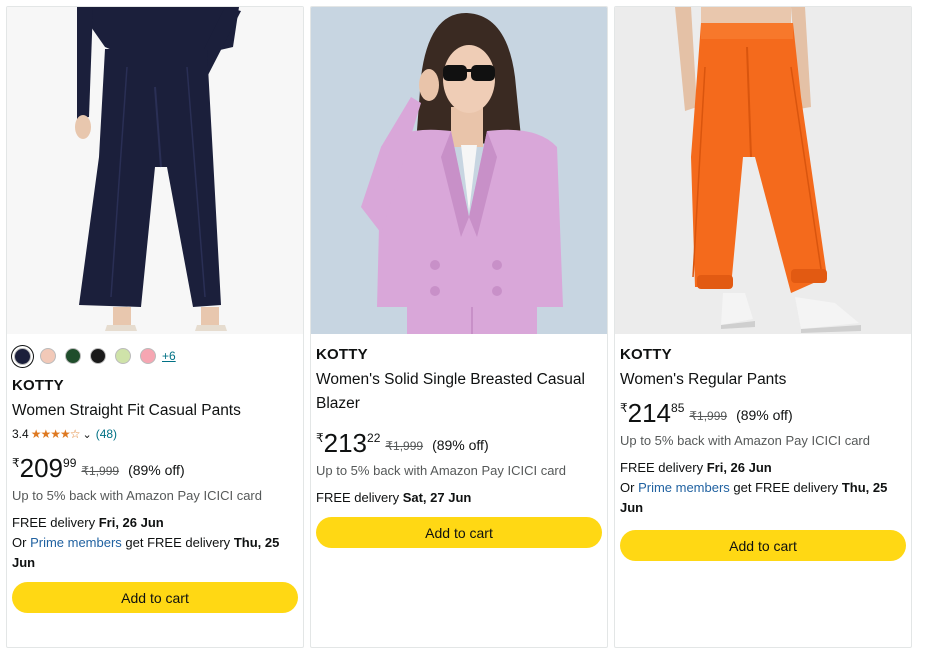  I want to click on price-whole: 209, so click(41, 468).